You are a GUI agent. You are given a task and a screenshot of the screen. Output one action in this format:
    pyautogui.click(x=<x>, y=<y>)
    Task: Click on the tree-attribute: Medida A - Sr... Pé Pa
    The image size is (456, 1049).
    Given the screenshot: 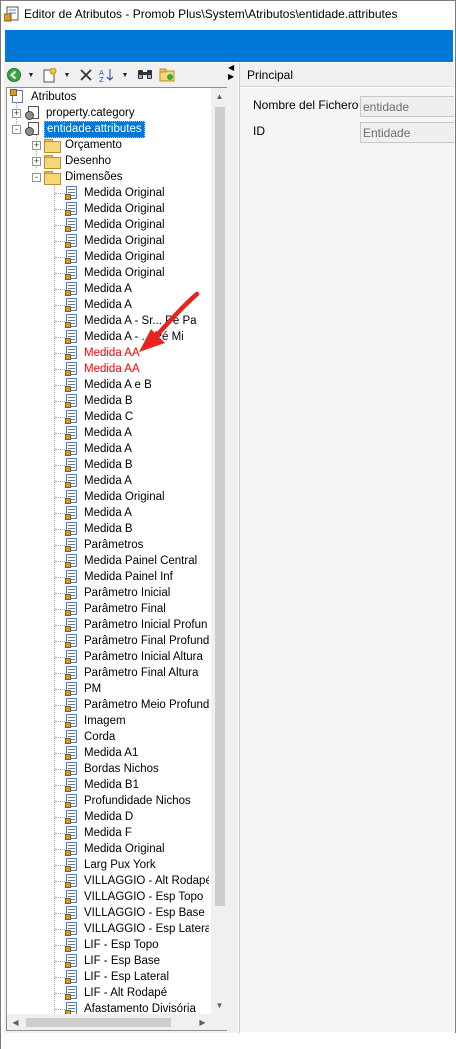 What is the action you would take?
    pyautogui.click(x=132, y=321)
    